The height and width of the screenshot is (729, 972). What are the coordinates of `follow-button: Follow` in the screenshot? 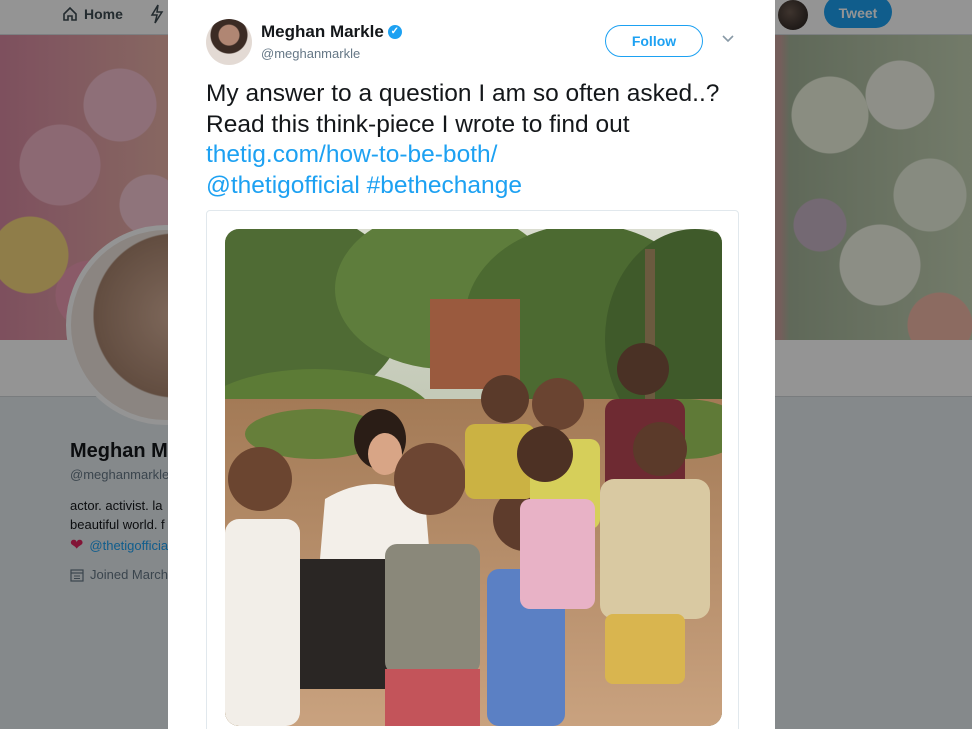 It's located at (654, 41).